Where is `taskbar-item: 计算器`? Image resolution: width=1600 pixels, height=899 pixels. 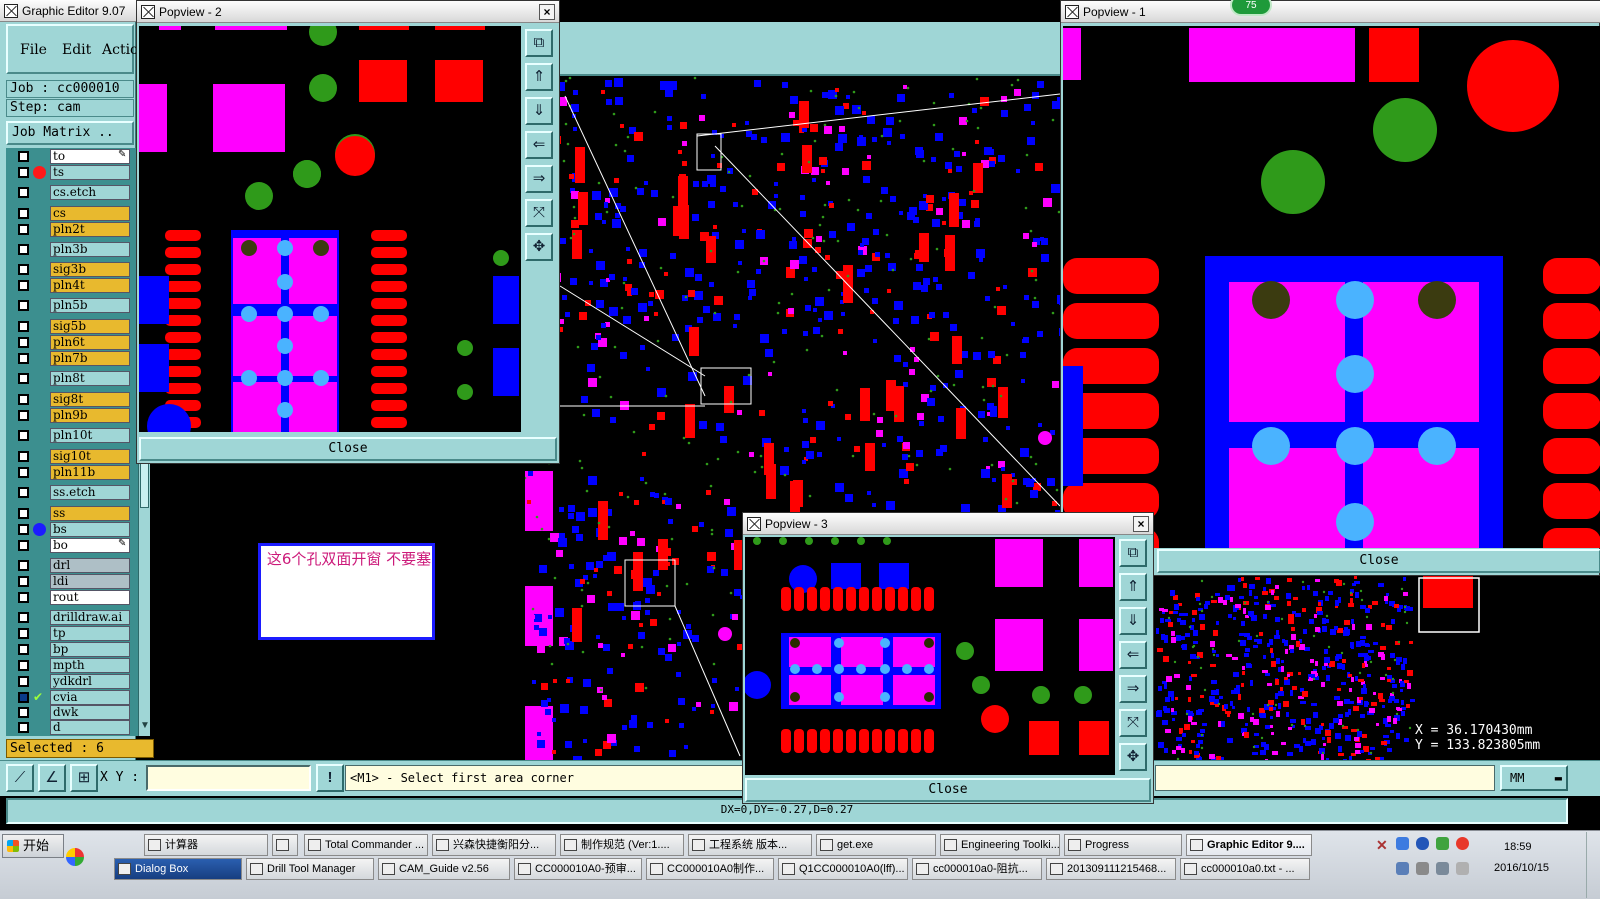
taskbar-item: 计算器 is located at coordinates (206, 845).